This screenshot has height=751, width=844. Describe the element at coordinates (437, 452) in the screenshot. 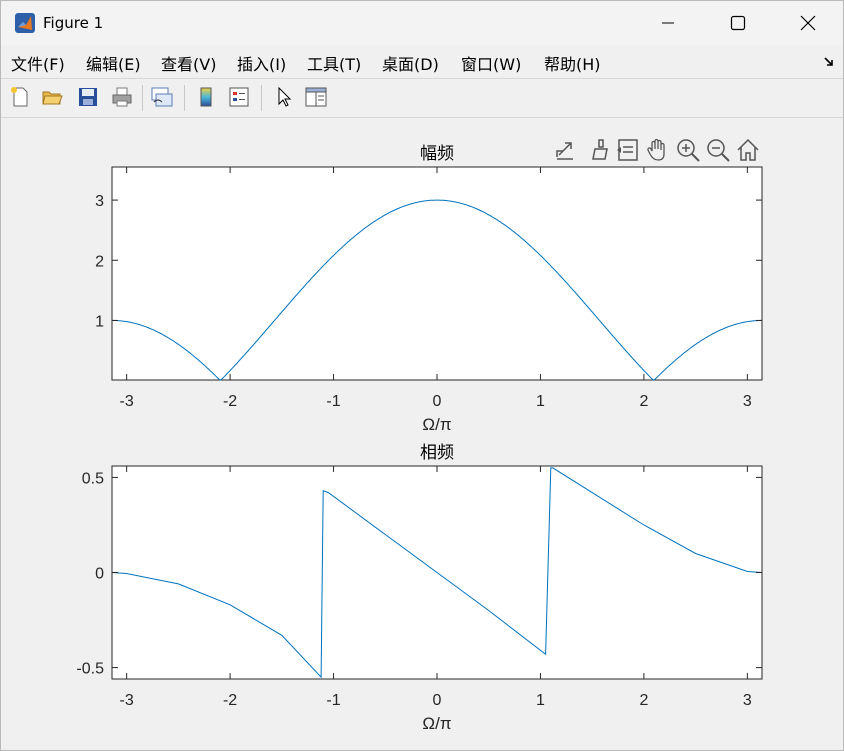

I see `axes-title: 相频` at that location.